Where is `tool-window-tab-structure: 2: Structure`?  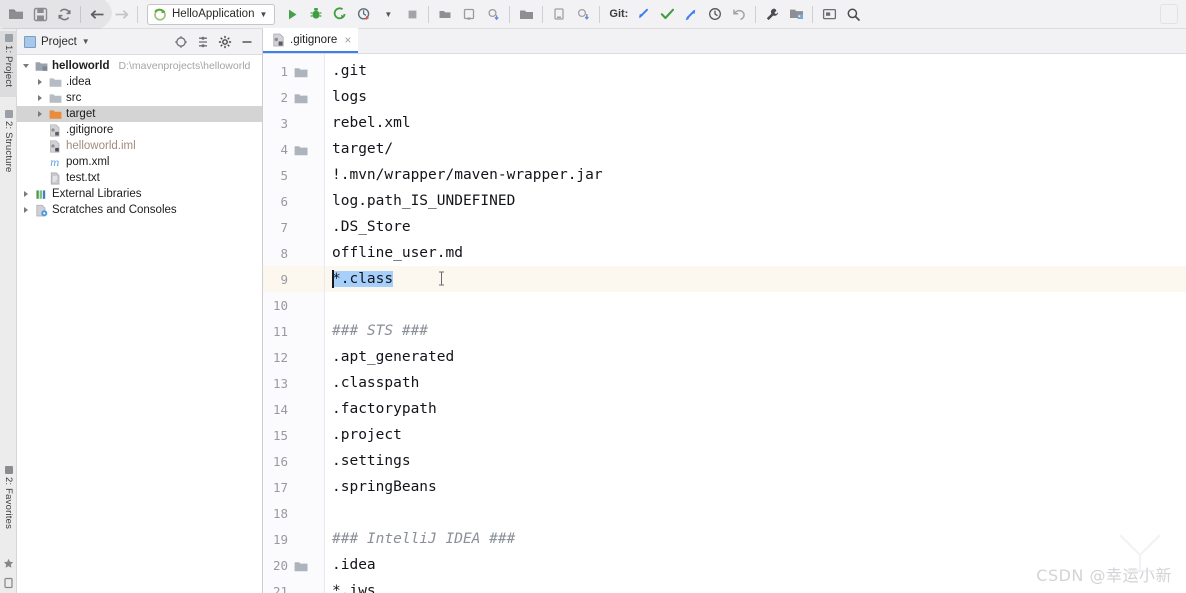
tool-window-tab-structure: 2: Structure is located at coordinates (8, 147).